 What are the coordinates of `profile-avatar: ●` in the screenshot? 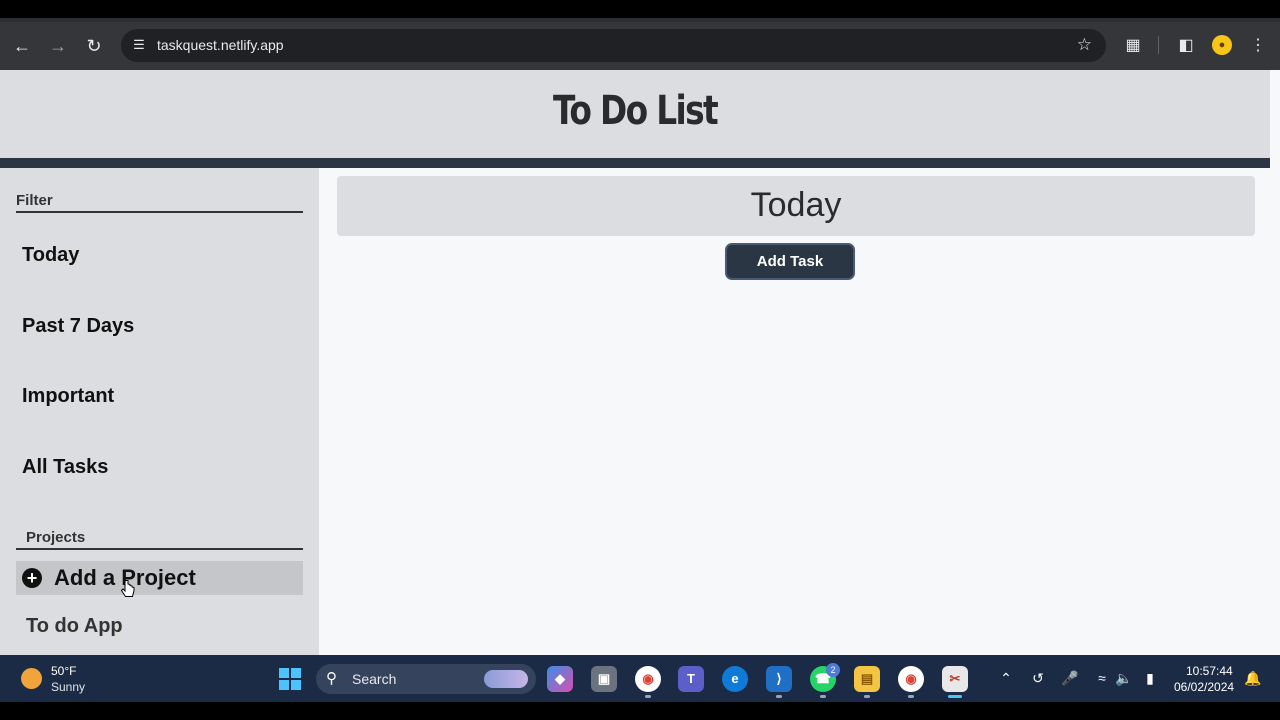 It's located at (1222, 45).